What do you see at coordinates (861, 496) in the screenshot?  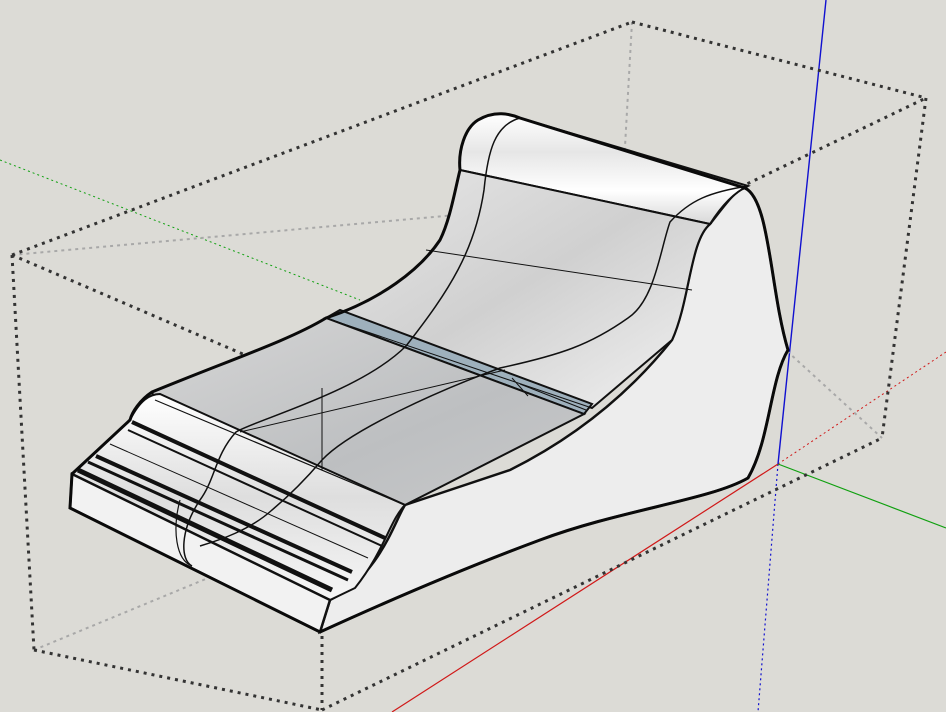 I see `green-axis-positive` at bounding box center [861, 496].